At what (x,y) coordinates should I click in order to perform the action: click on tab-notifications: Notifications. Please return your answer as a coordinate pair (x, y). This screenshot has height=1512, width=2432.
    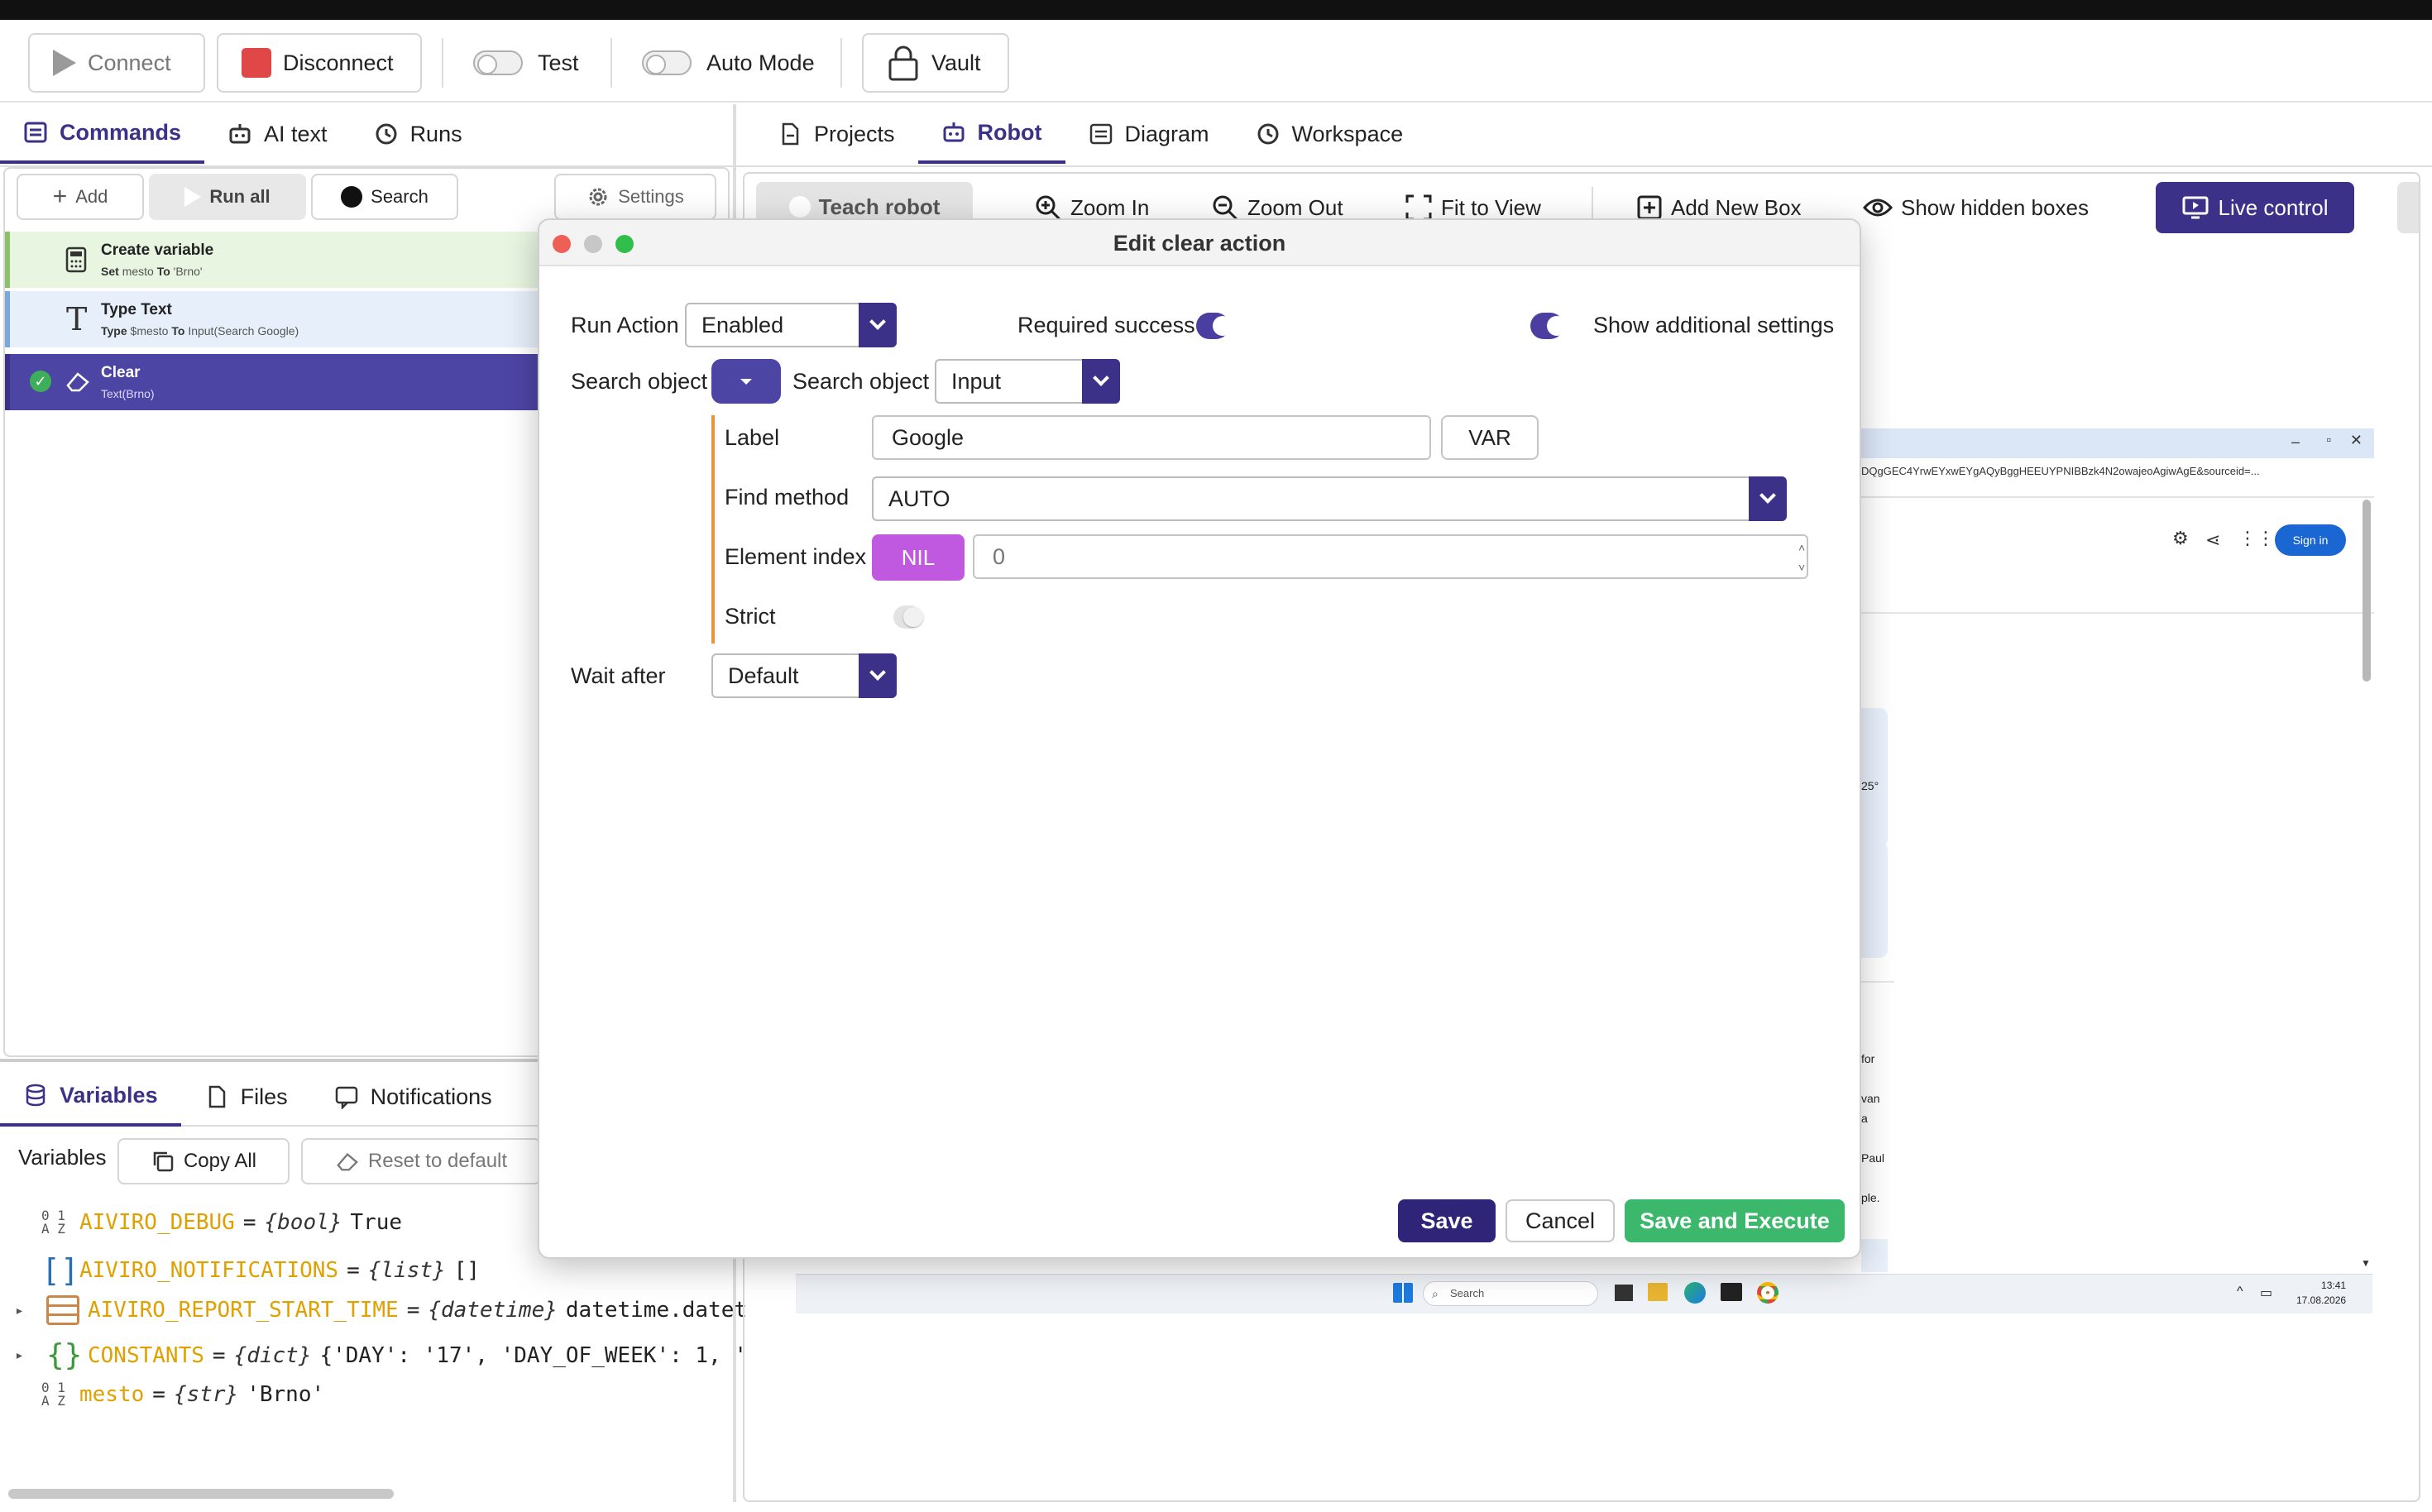
    Looking at the image, I should click on (413, 1097).